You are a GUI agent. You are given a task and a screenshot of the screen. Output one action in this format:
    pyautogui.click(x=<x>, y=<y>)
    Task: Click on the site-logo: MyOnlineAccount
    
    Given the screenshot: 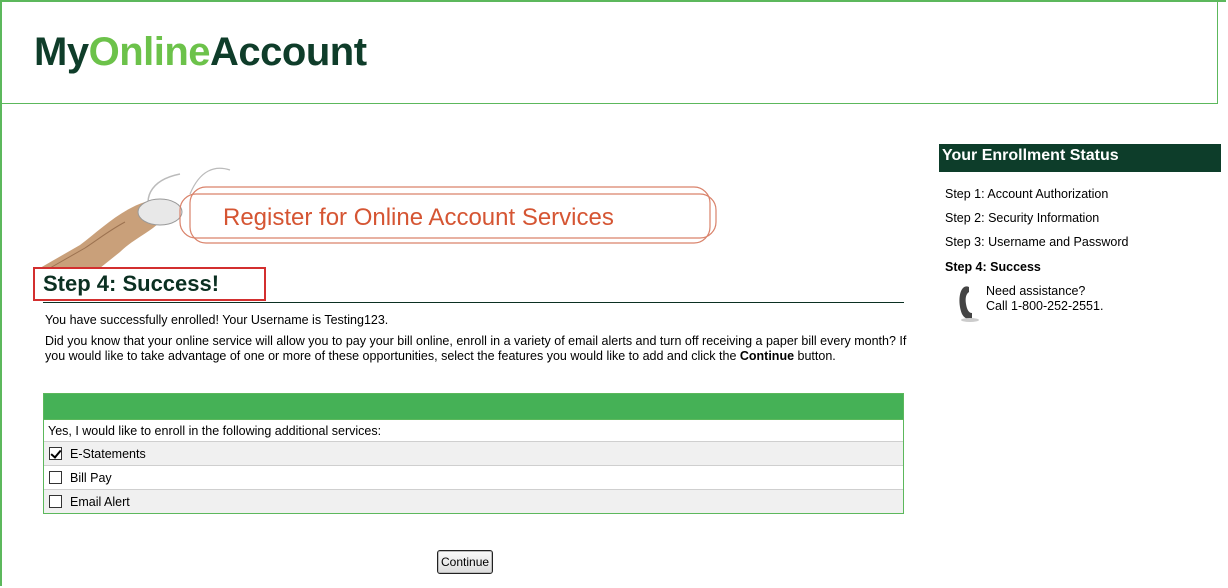 What is the action you would take?
    pyautogui.click(x=200, y=52)
    